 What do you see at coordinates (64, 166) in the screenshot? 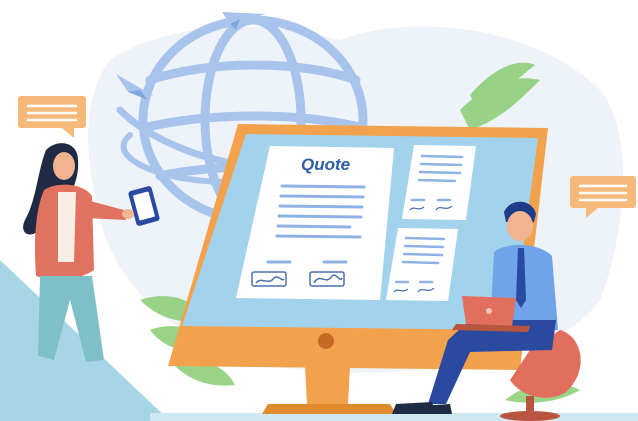
I see `woman-face` at bounding box center [64, 166].